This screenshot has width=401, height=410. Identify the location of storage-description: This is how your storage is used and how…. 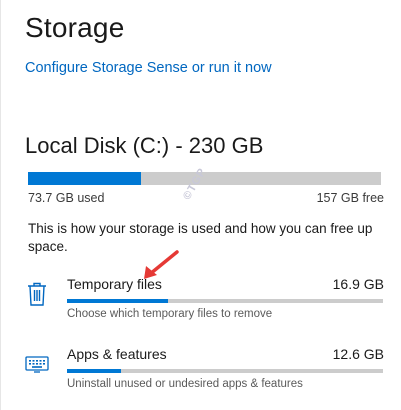
(200, 237).